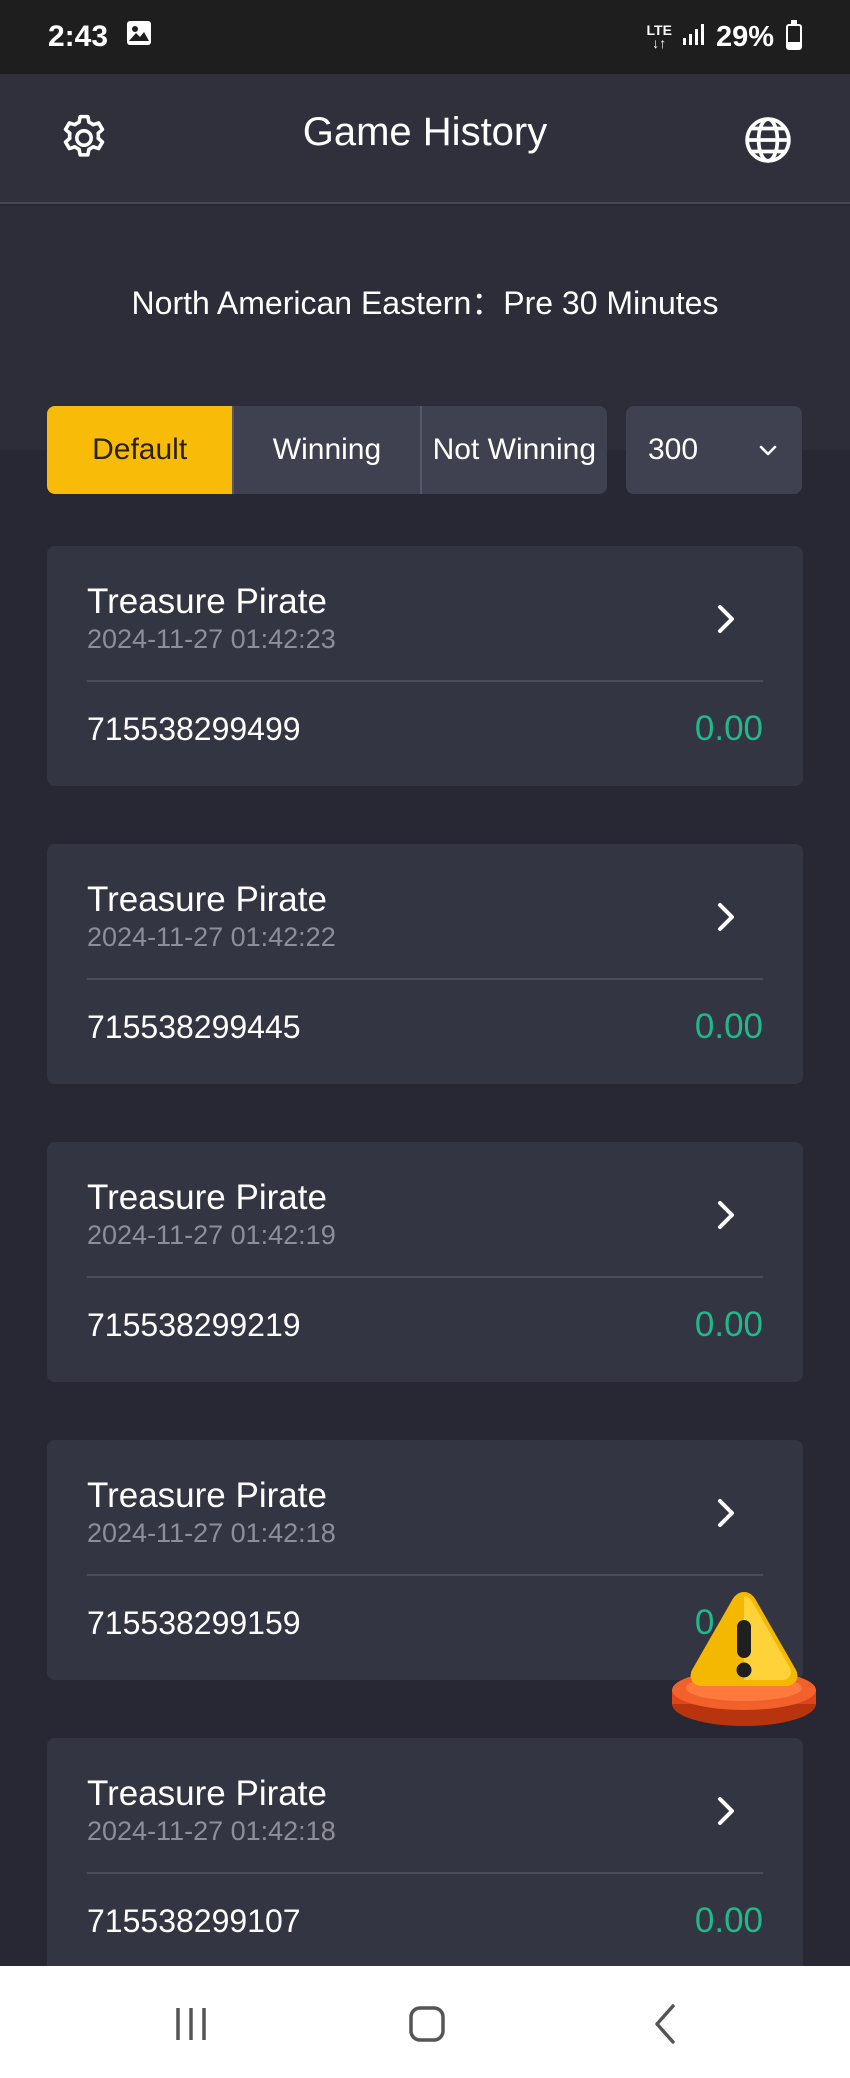 This screenshot has height=2078, width=850. Describe the element at coordinates (194, 729) in the screenshot. I see `record-id: 715538299499` at that location.